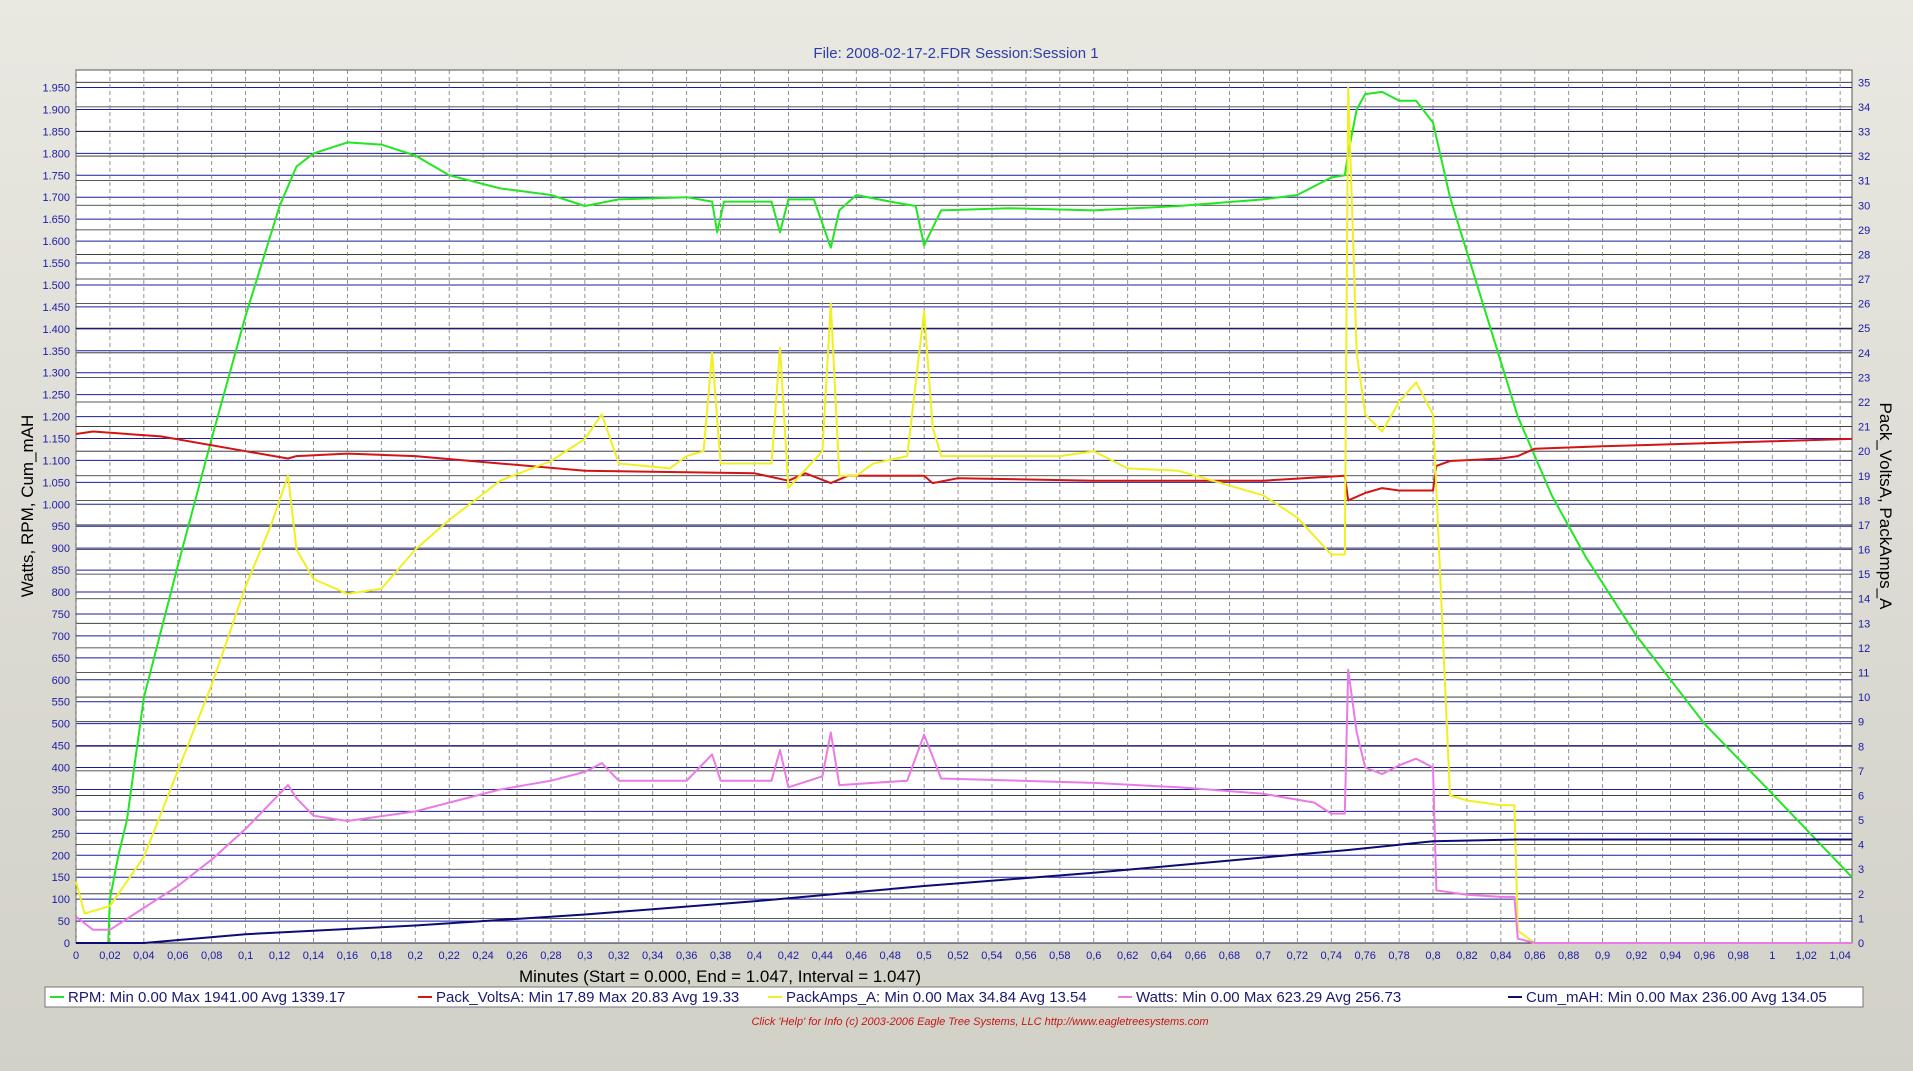 This screenshot has width=1913, height=1071. Describe the element at coordinates (56, 154) in the screenshot. I see `left-tick-label: 1.800` at that location.